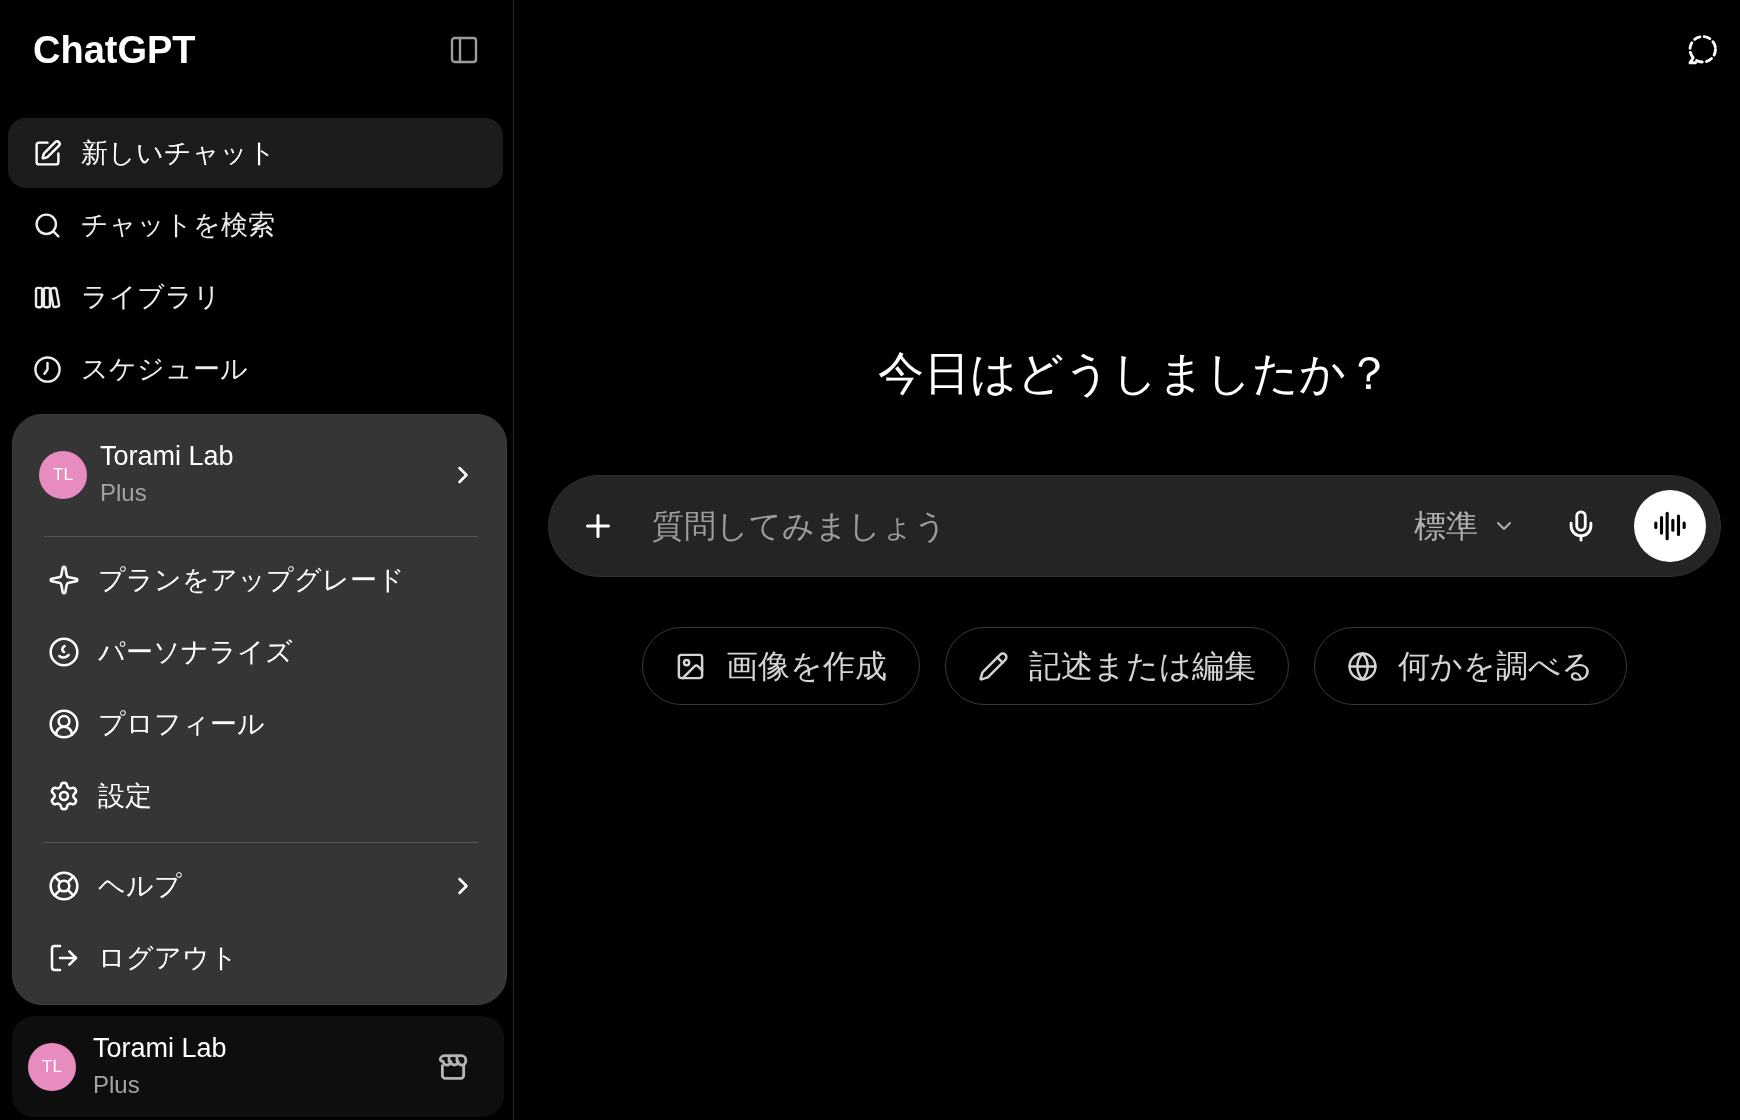 The width and height of the screenshot is (1740, 1120). What do you see at coordinates (47, 225) in the screenshot?
I see `search-icon` at bounding box center [47, 225].